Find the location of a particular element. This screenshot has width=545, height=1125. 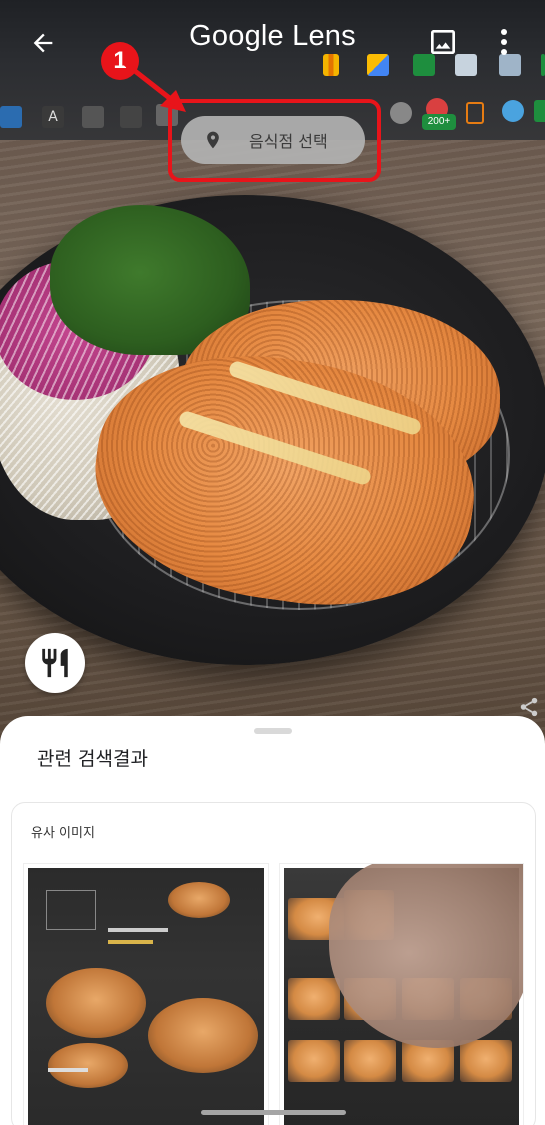

select-restaurant-chip: 음식점 선택 is located at coordinates (273, 140).